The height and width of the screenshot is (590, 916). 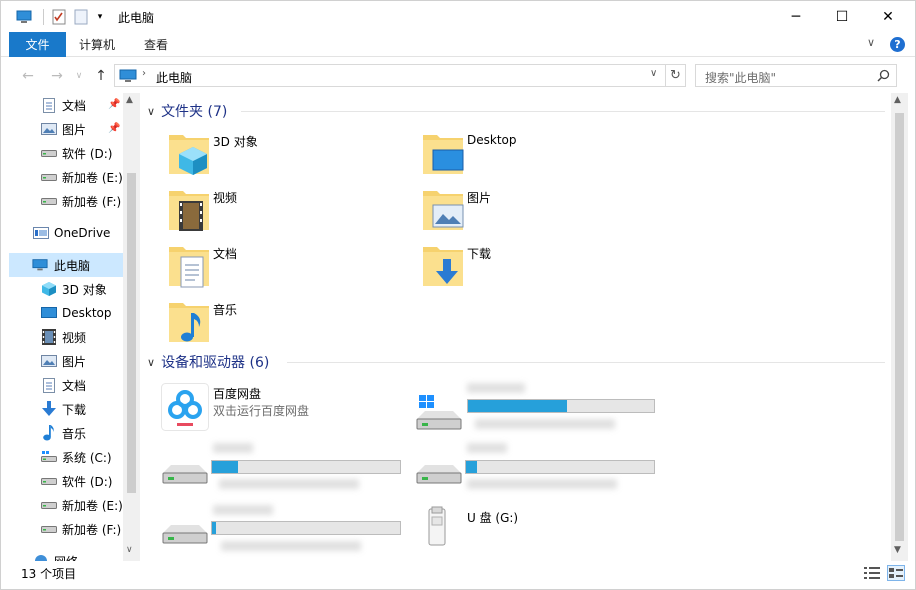 I want to click on nav-item-pictures-pinned: 图片 📌, so click(x=66, y=129).